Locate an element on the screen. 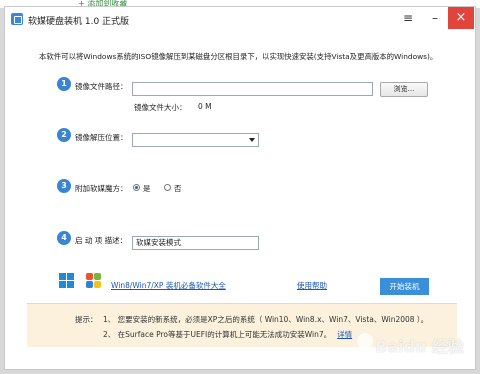 This screenshot has width=480, height=374. addon-yes-radio is located at coordinates (136, 187).